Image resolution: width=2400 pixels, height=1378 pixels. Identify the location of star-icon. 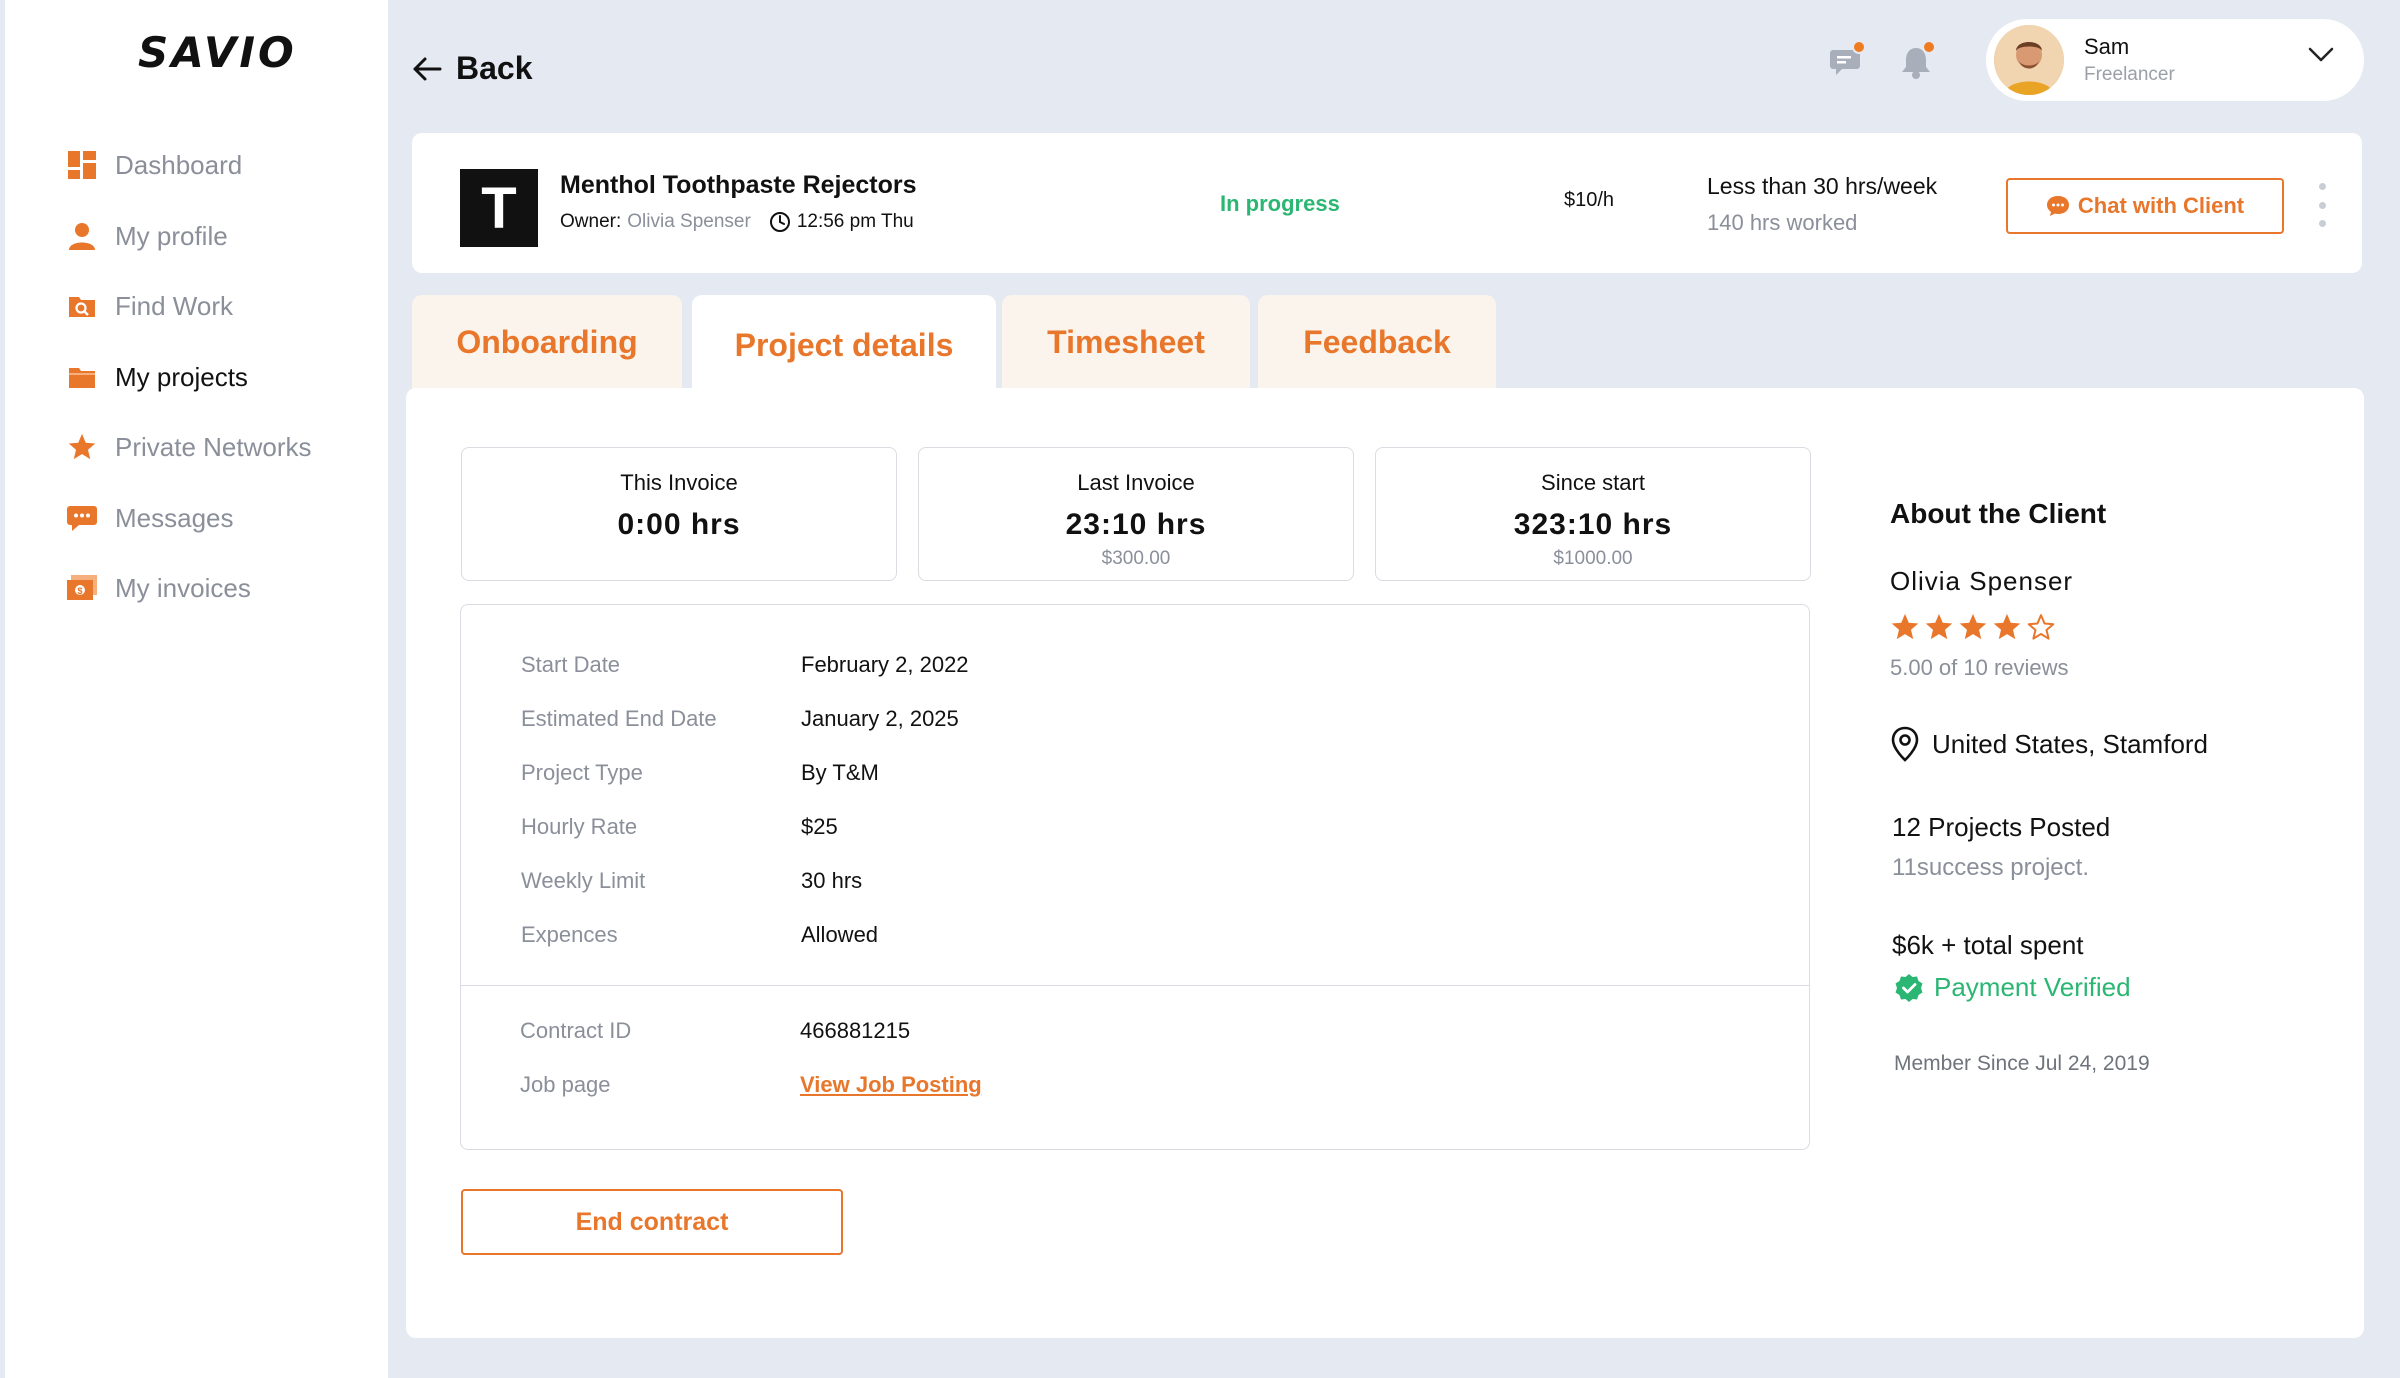
(82, 447).